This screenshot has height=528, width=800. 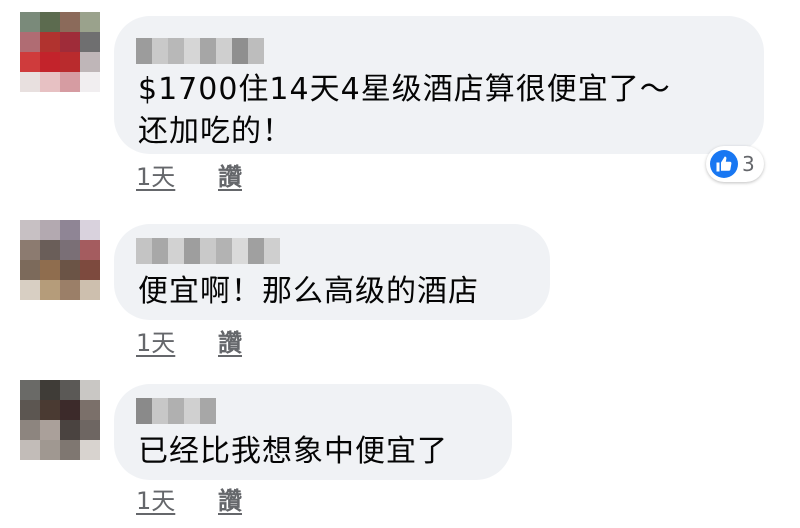 What do you see at coordinates (404, 89) in the screenshot?
I see `comment-text-line: $1700住14天4星级酒店算很便宜了～` at bounding box center [404, 89].